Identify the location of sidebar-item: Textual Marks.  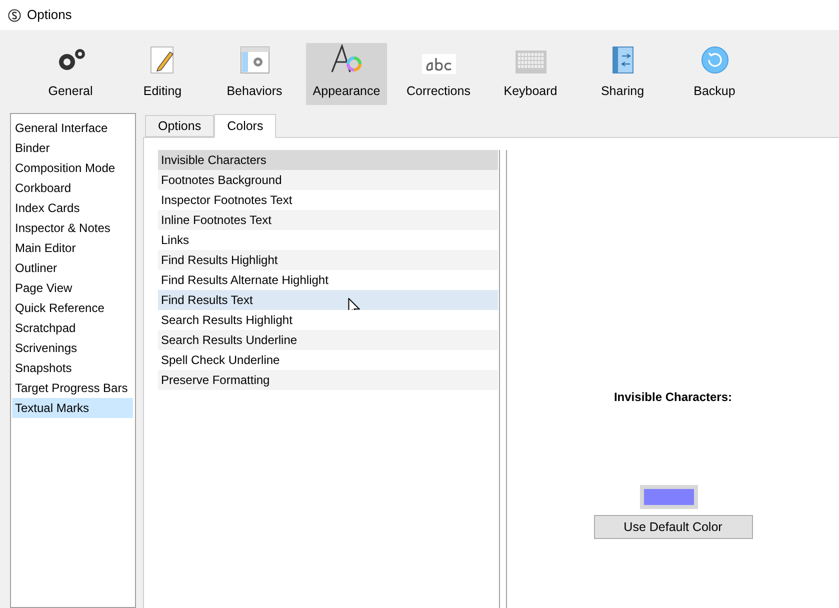
(72, 408).